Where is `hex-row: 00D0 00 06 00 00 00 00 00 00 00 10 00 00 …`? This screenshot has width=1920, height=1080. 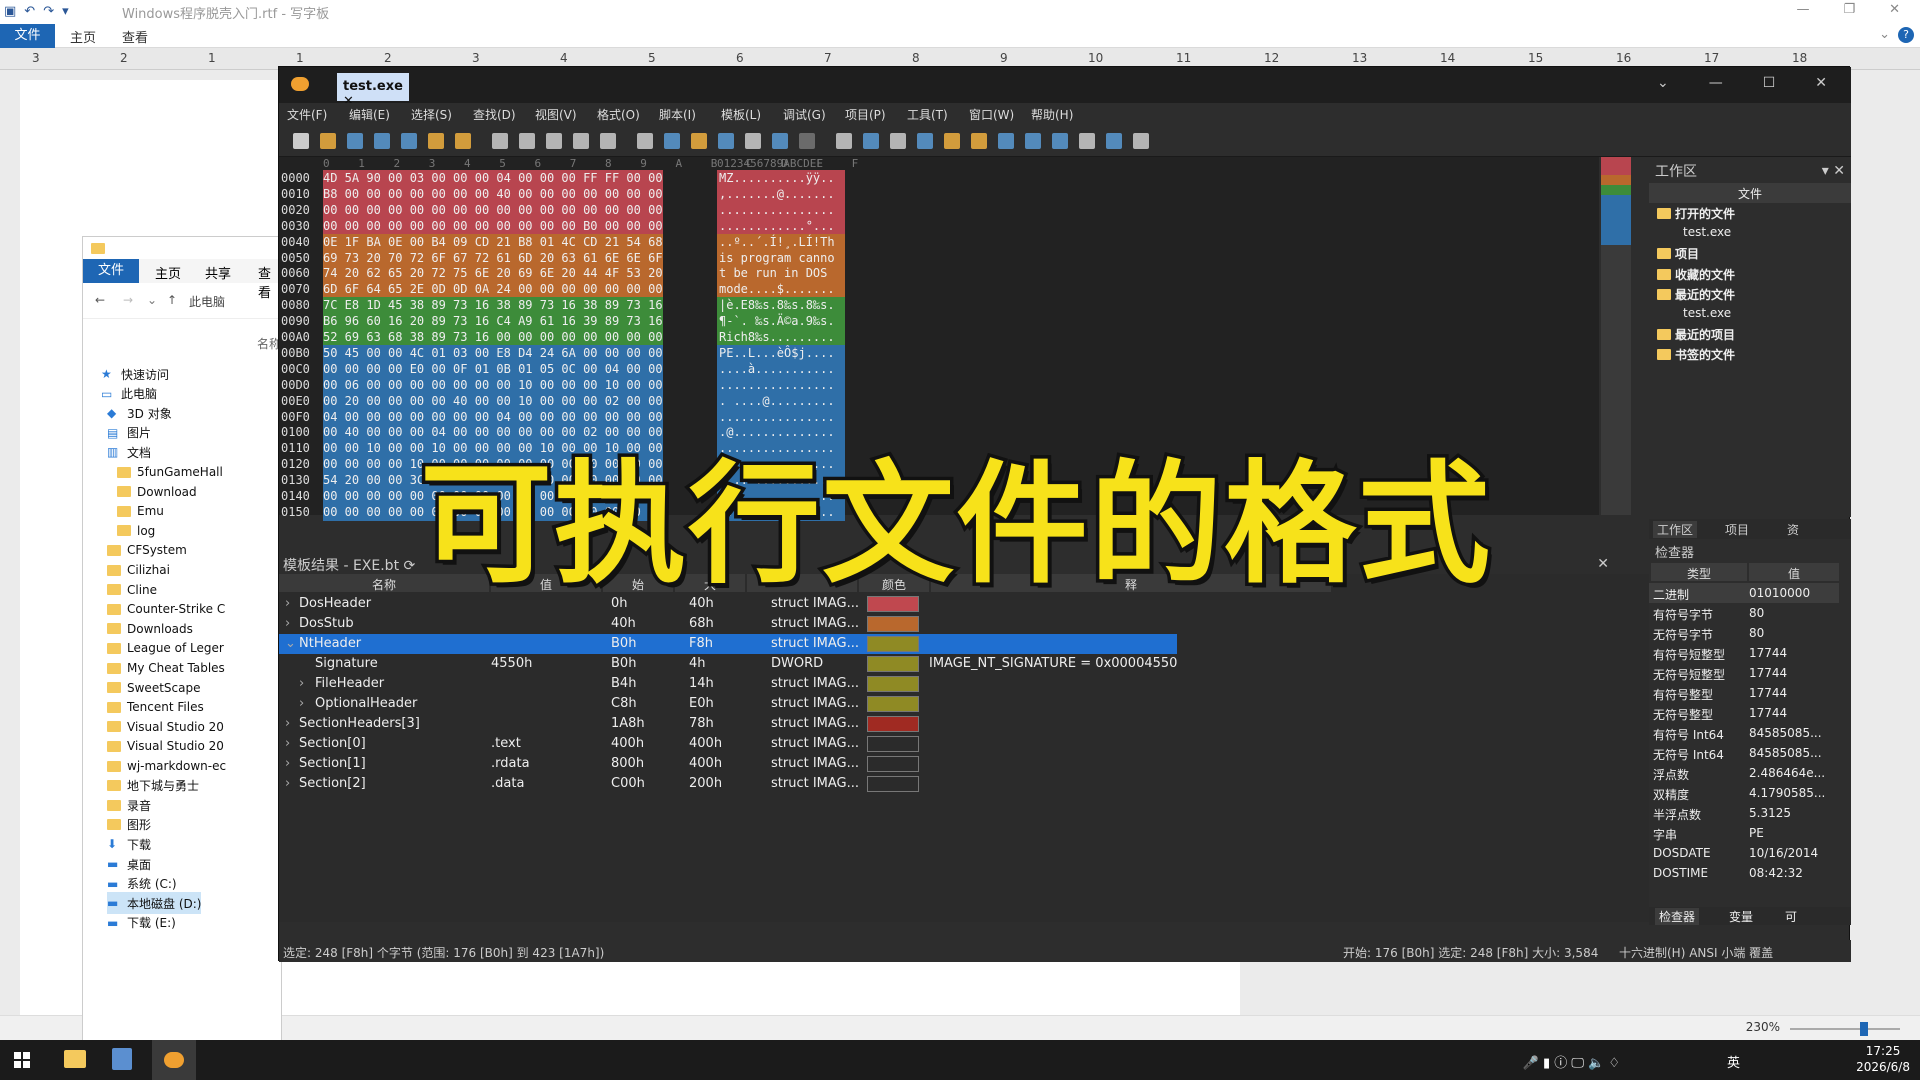
hex-row: 00D0 00 06 00 00 00 00 00 00 00 10 00 00 … is located at coordinates (569, 385).